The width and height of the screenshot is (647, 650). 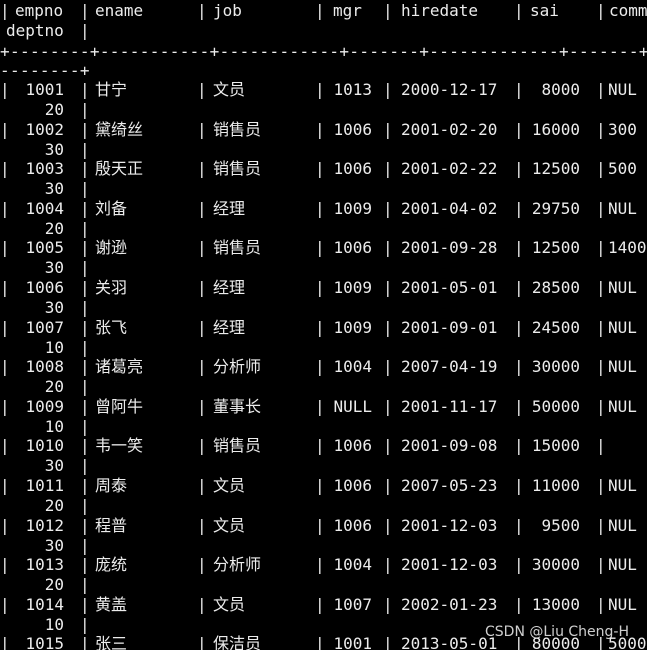 I want to click on cell-hiredate: 2001-05-01, so click(x=449, y=287).